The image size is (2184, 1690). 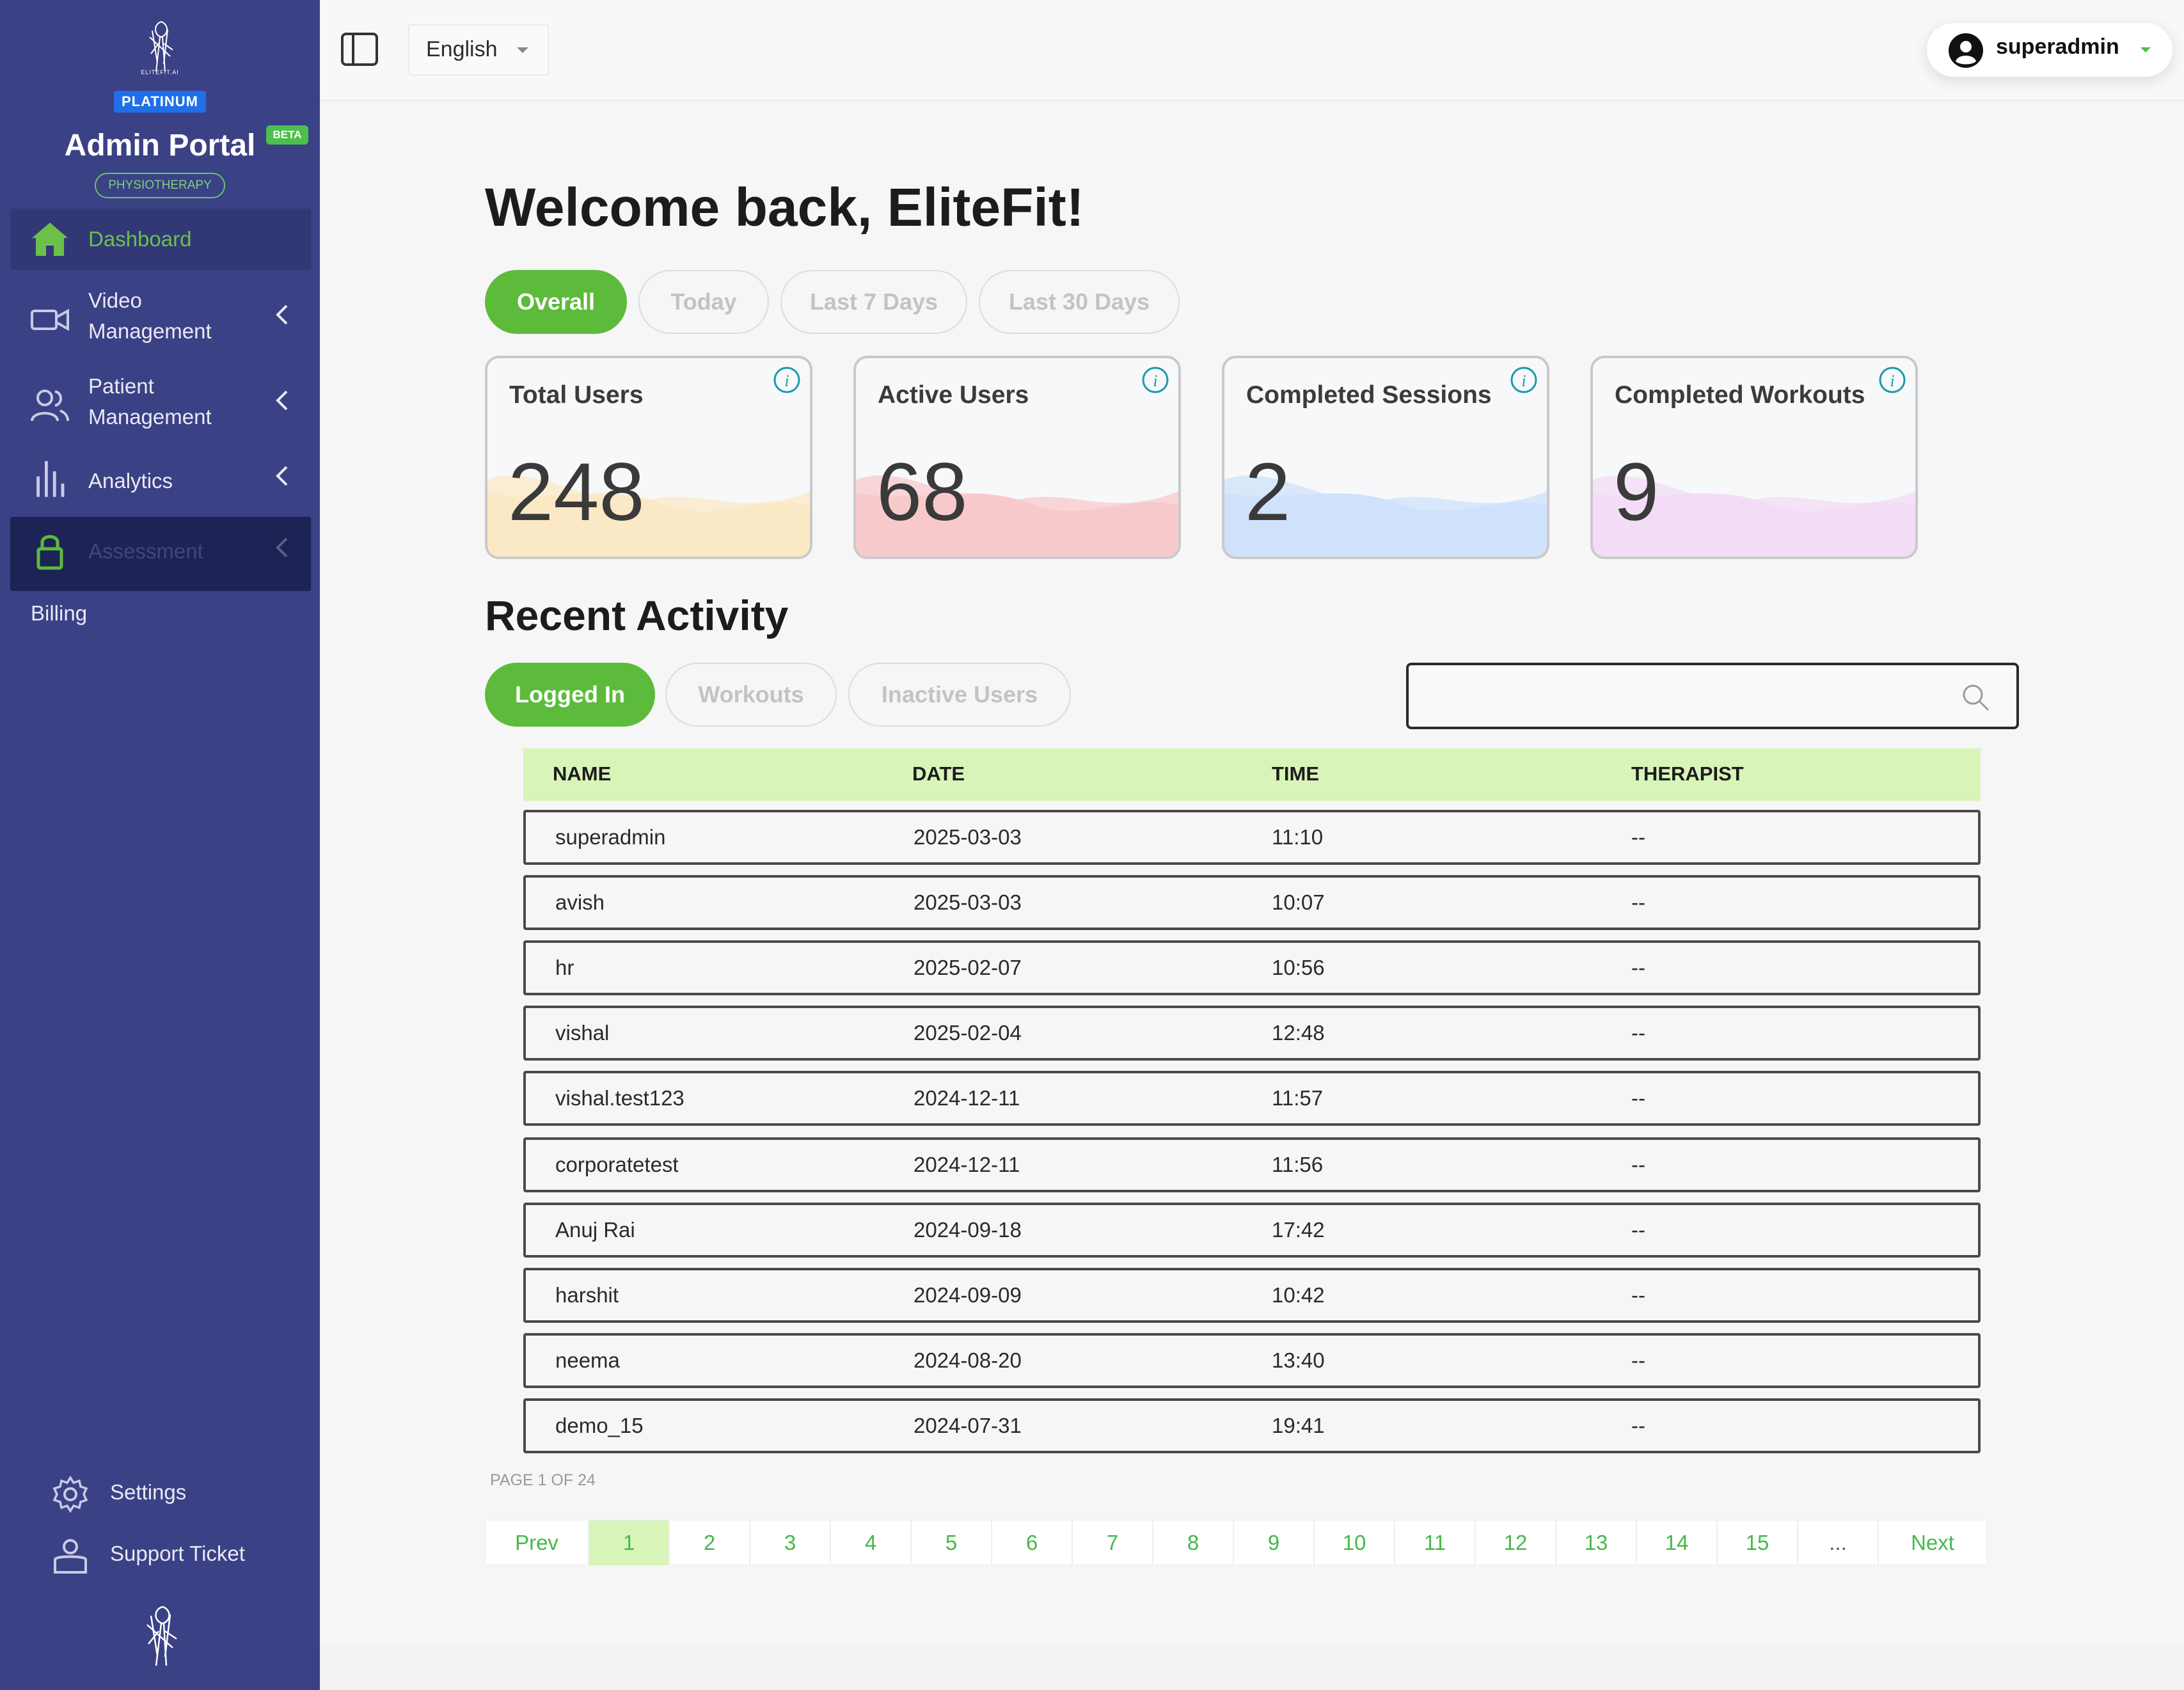 What do you see at coordinates (1298, 1098) in the screenshot?
I see `cell-time: 11:57` at bounding box center [1298, 1098].